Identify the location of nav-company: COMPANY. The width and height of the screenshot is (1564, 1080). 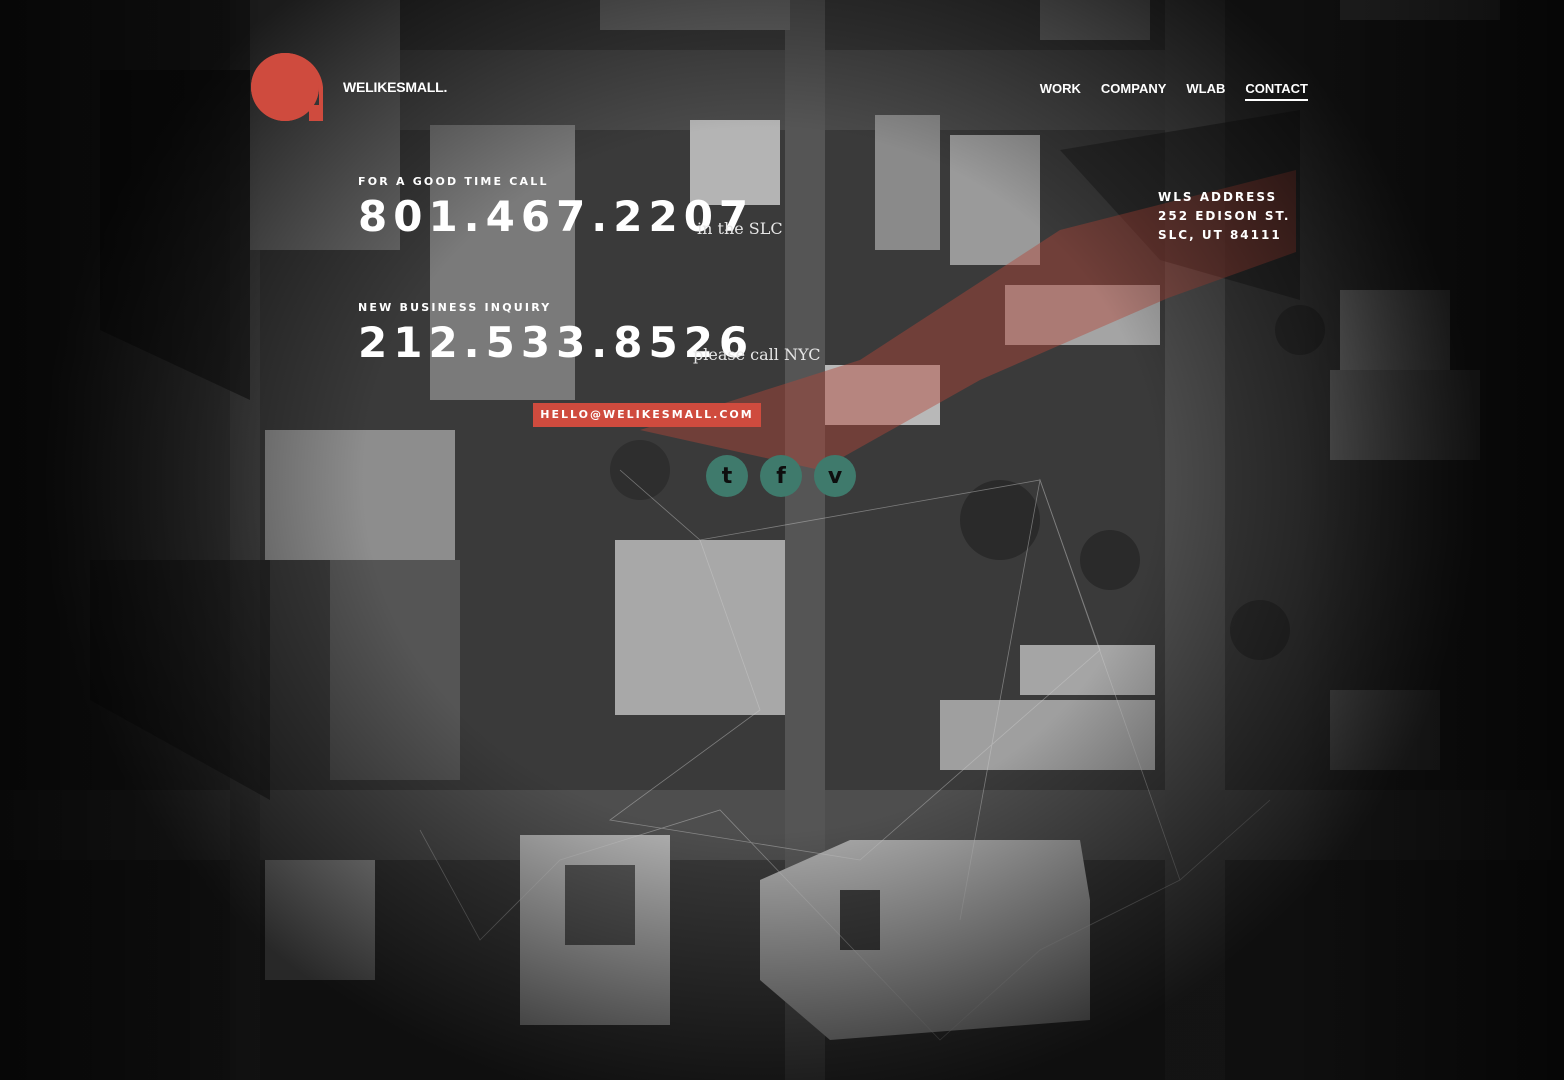
(1133, 91).